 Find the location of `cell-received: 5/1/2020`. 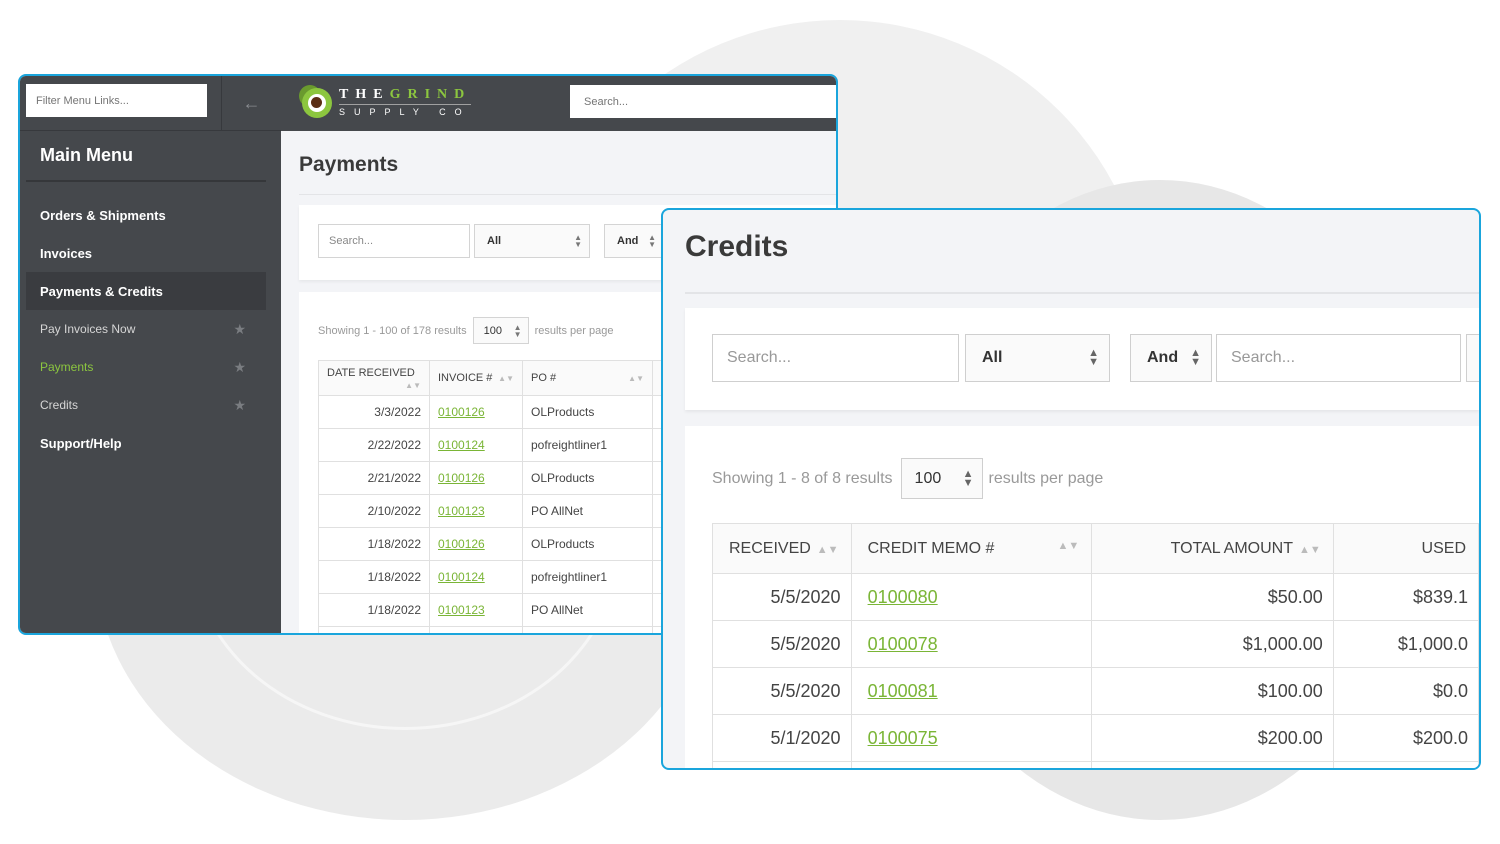

cell-received: 5/1/2020 is located at coordinates (782, 738).